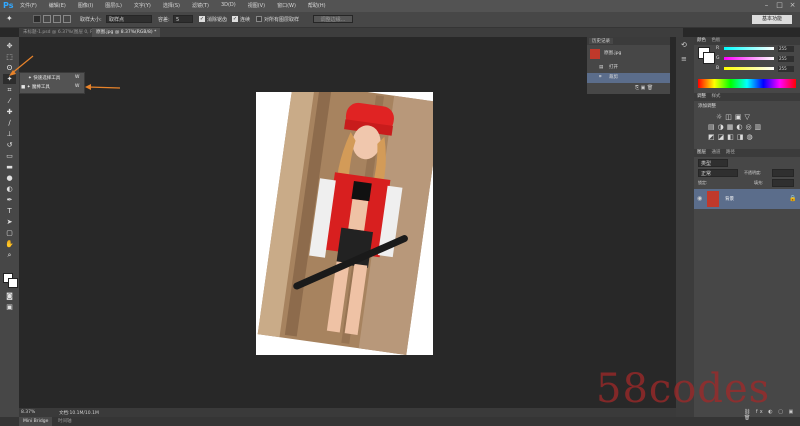  I want to click on blend-mode-select: 正常, so click(718, 173).